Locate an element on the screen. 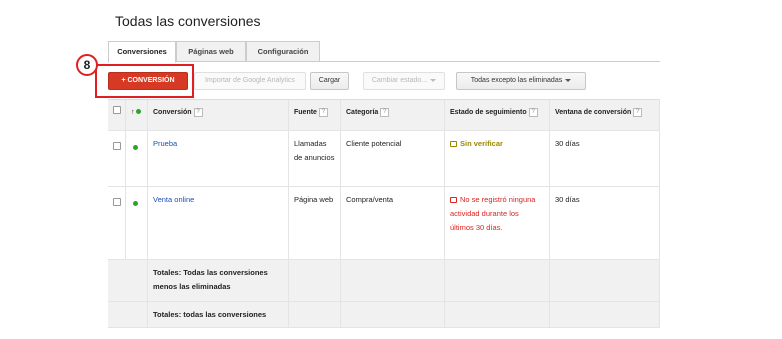 This screenshot has width=782, height=339. tracking-status: Sin verificar is located at coordinates (481, 143).